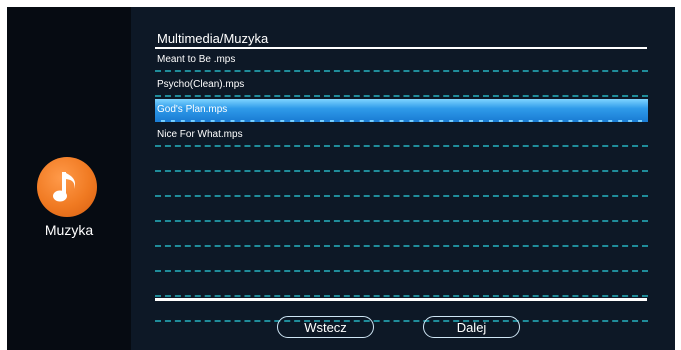 Image resolution: width=681 pixels, height=350 pixels. I want to click on music-app-button, so click(67, 187).